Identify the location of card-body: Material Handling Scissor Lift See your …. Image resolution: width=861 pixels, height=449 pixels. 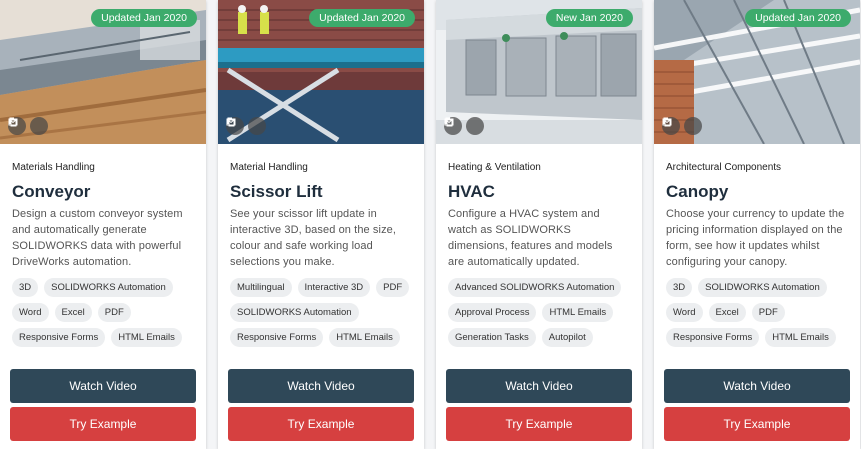
(321, 207).